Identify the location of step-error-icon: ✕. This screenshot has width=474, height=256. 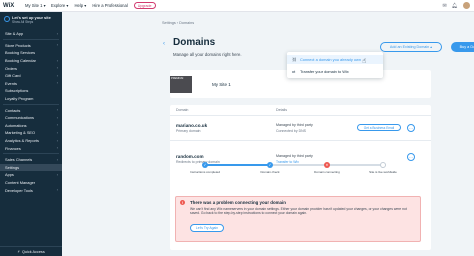
(327, 165).